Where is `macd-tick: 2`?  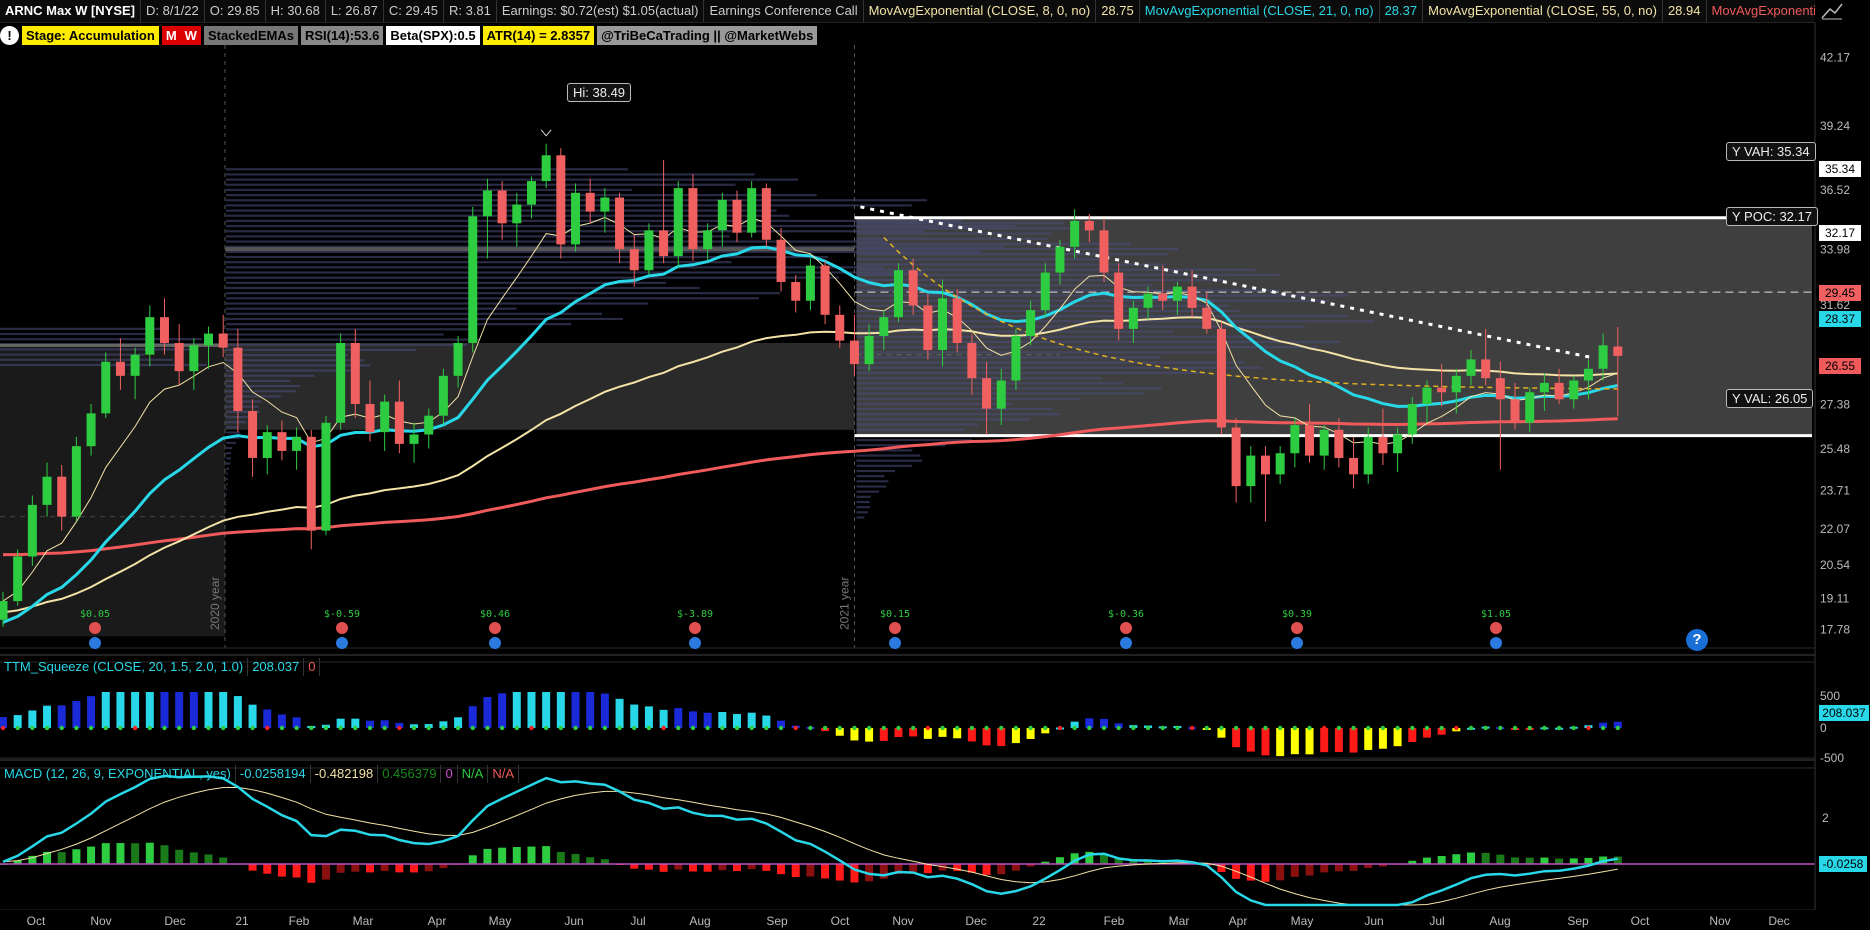
macd-tick: 2 is located at coordinates (1825, 818).